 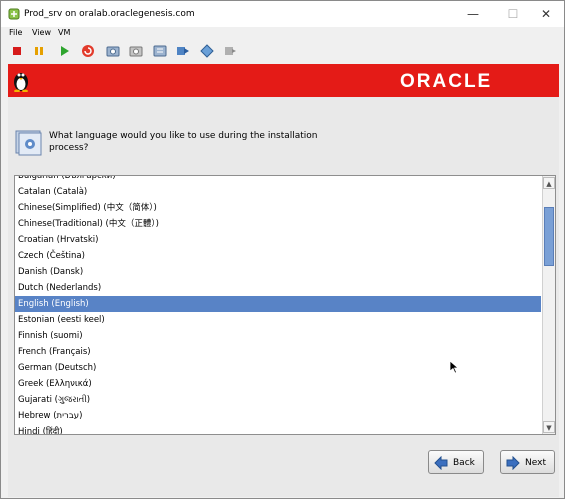 What do you see at coordinates (29, 144) in the screenshot?
I see `language-globe-icon` at bounding box center [29, 144].